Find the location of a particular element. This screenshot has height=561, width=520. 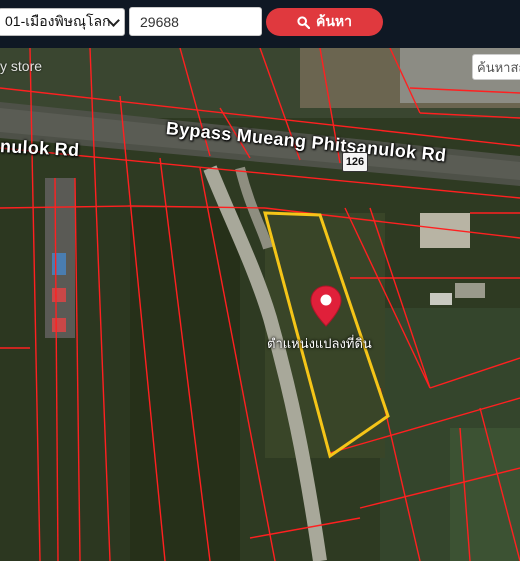

district-select: 01-เมืองพิษณุโลก is located at coordinates (62, 22).